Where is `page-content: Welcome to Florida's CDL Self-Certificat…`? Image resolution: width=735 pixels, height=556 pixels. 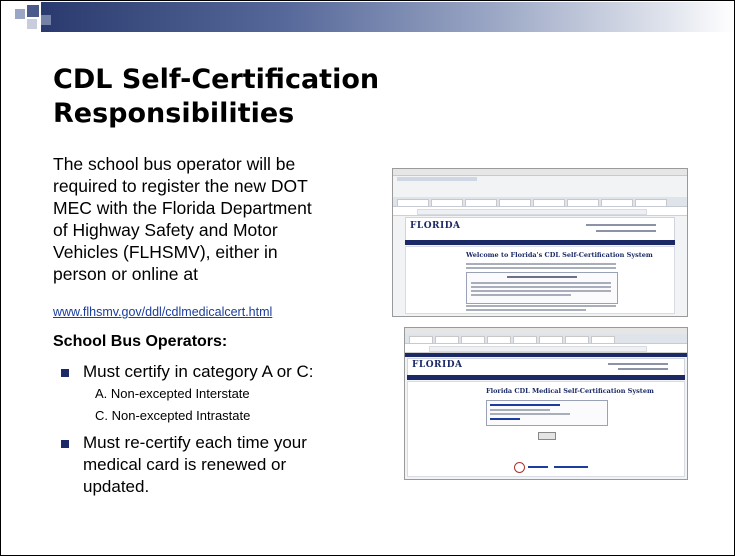 page-content: Welcome to Florida's CDL Self-Certificat… is located at coordinates (540, 280).